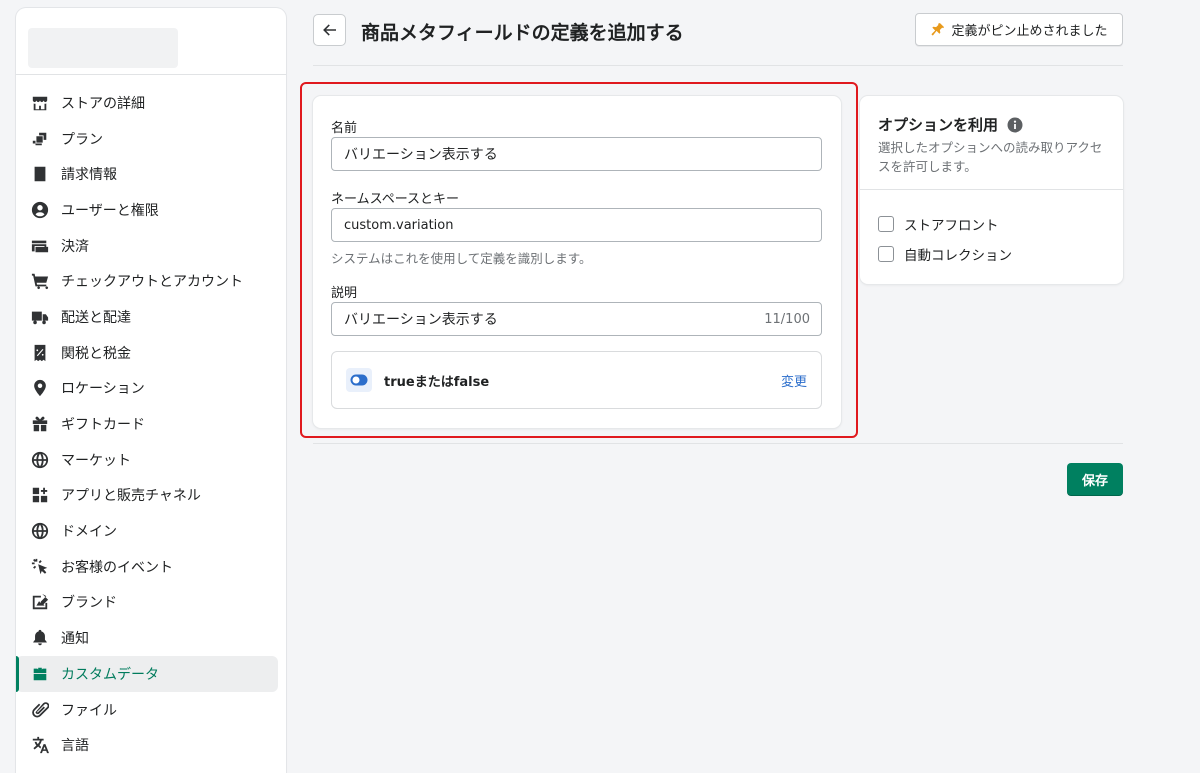 Image resolution: width=1200 pixels, height=773 pixels. Describe the element at coordinates (103, 425) in the screenshot. I see `sidebar-item-label: ギフトカード` at that location.